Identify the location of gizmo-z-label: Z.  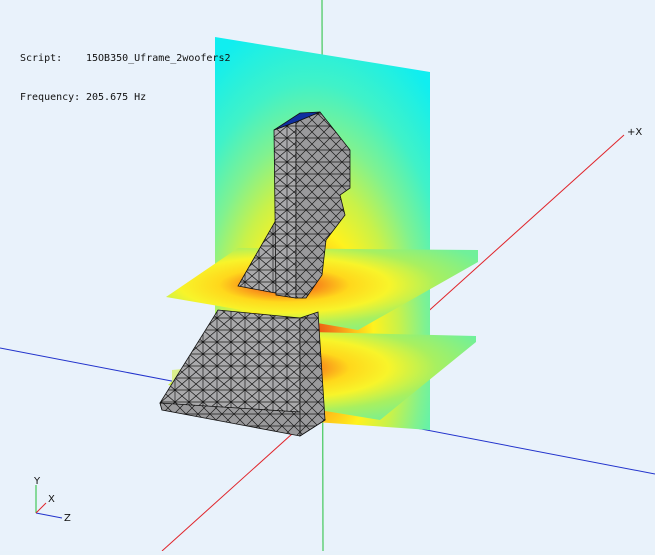
(67, 518).